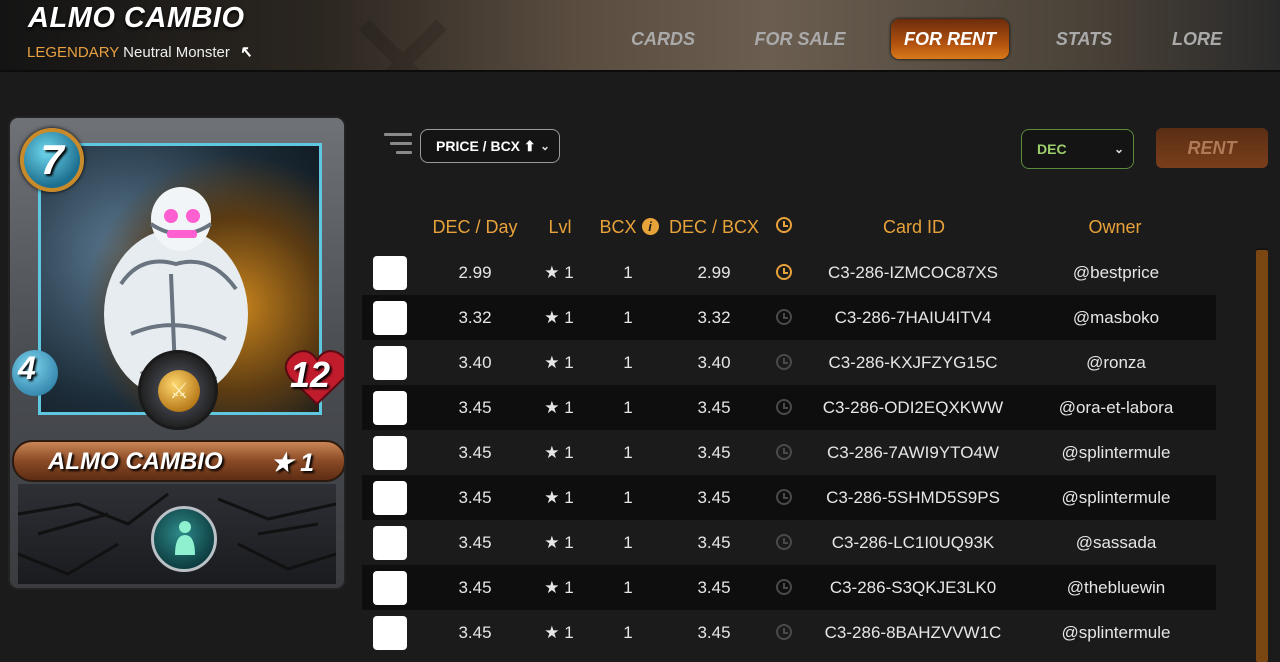 Image resolution: width=1280 pixels, height=662 pixels. I want to click on speed-badge: 4, so click(35, 373).